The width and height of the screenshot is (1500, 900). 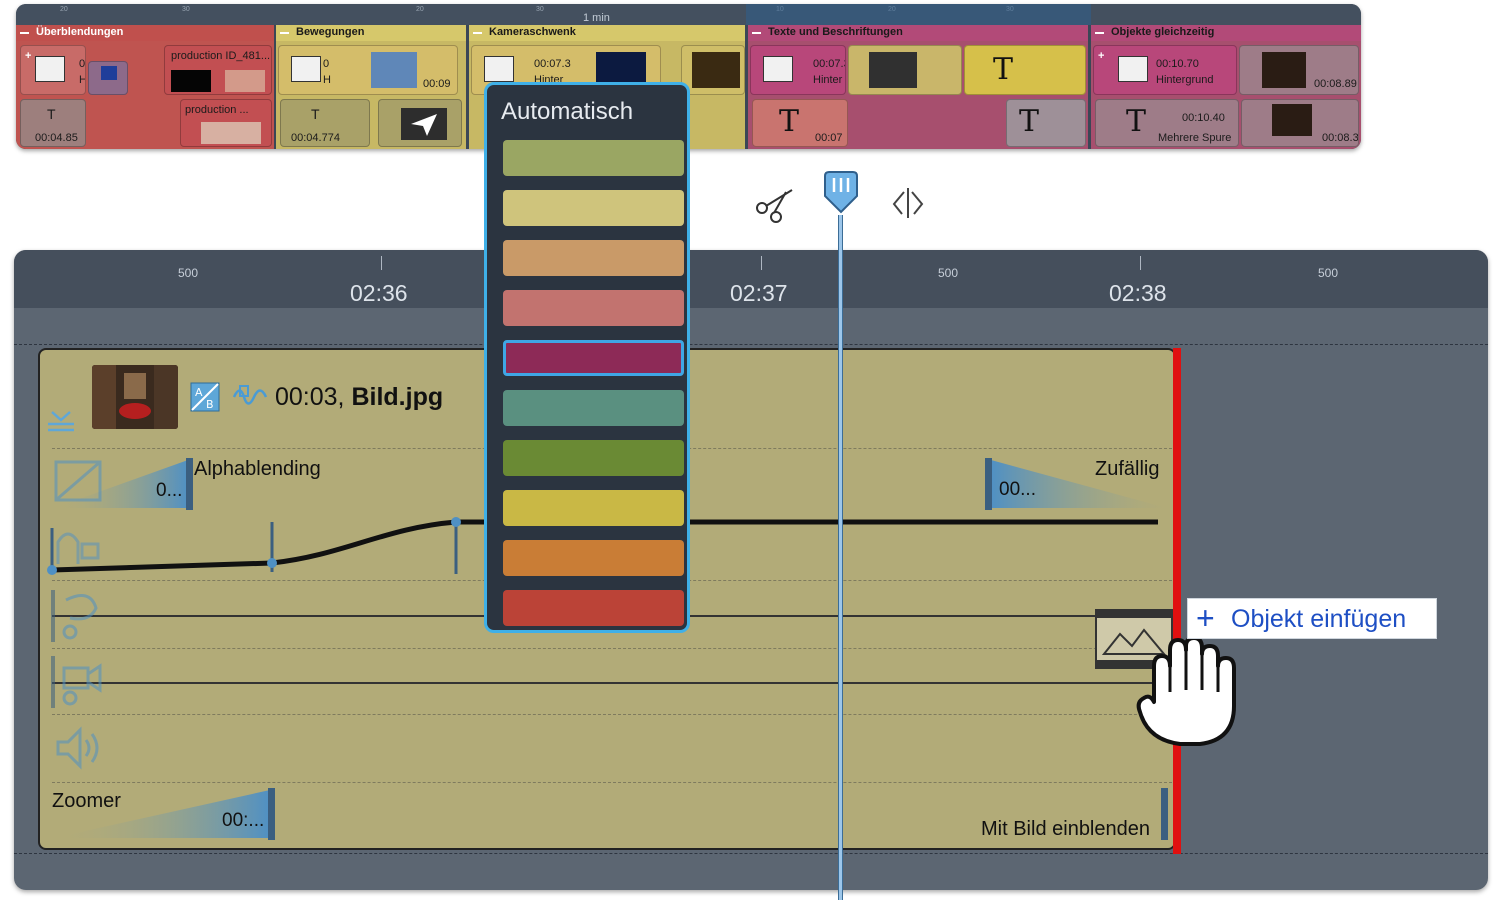 I want to click on clip-time: 00:04.85, so click(x=56, y=138).